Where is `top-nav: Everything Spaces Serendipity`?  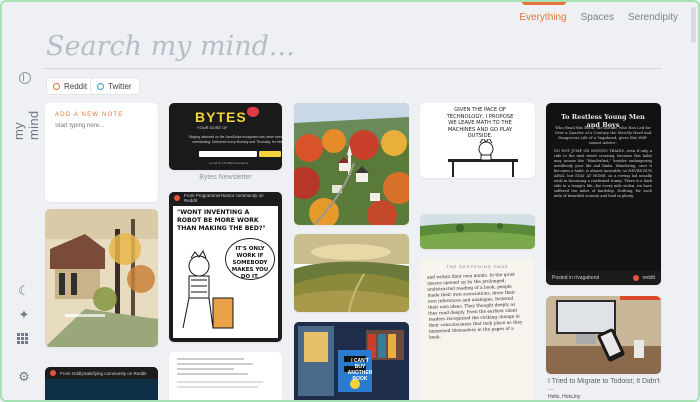 top-nav: Everything Spaces Serendipity is located at coordinates (598, 17).